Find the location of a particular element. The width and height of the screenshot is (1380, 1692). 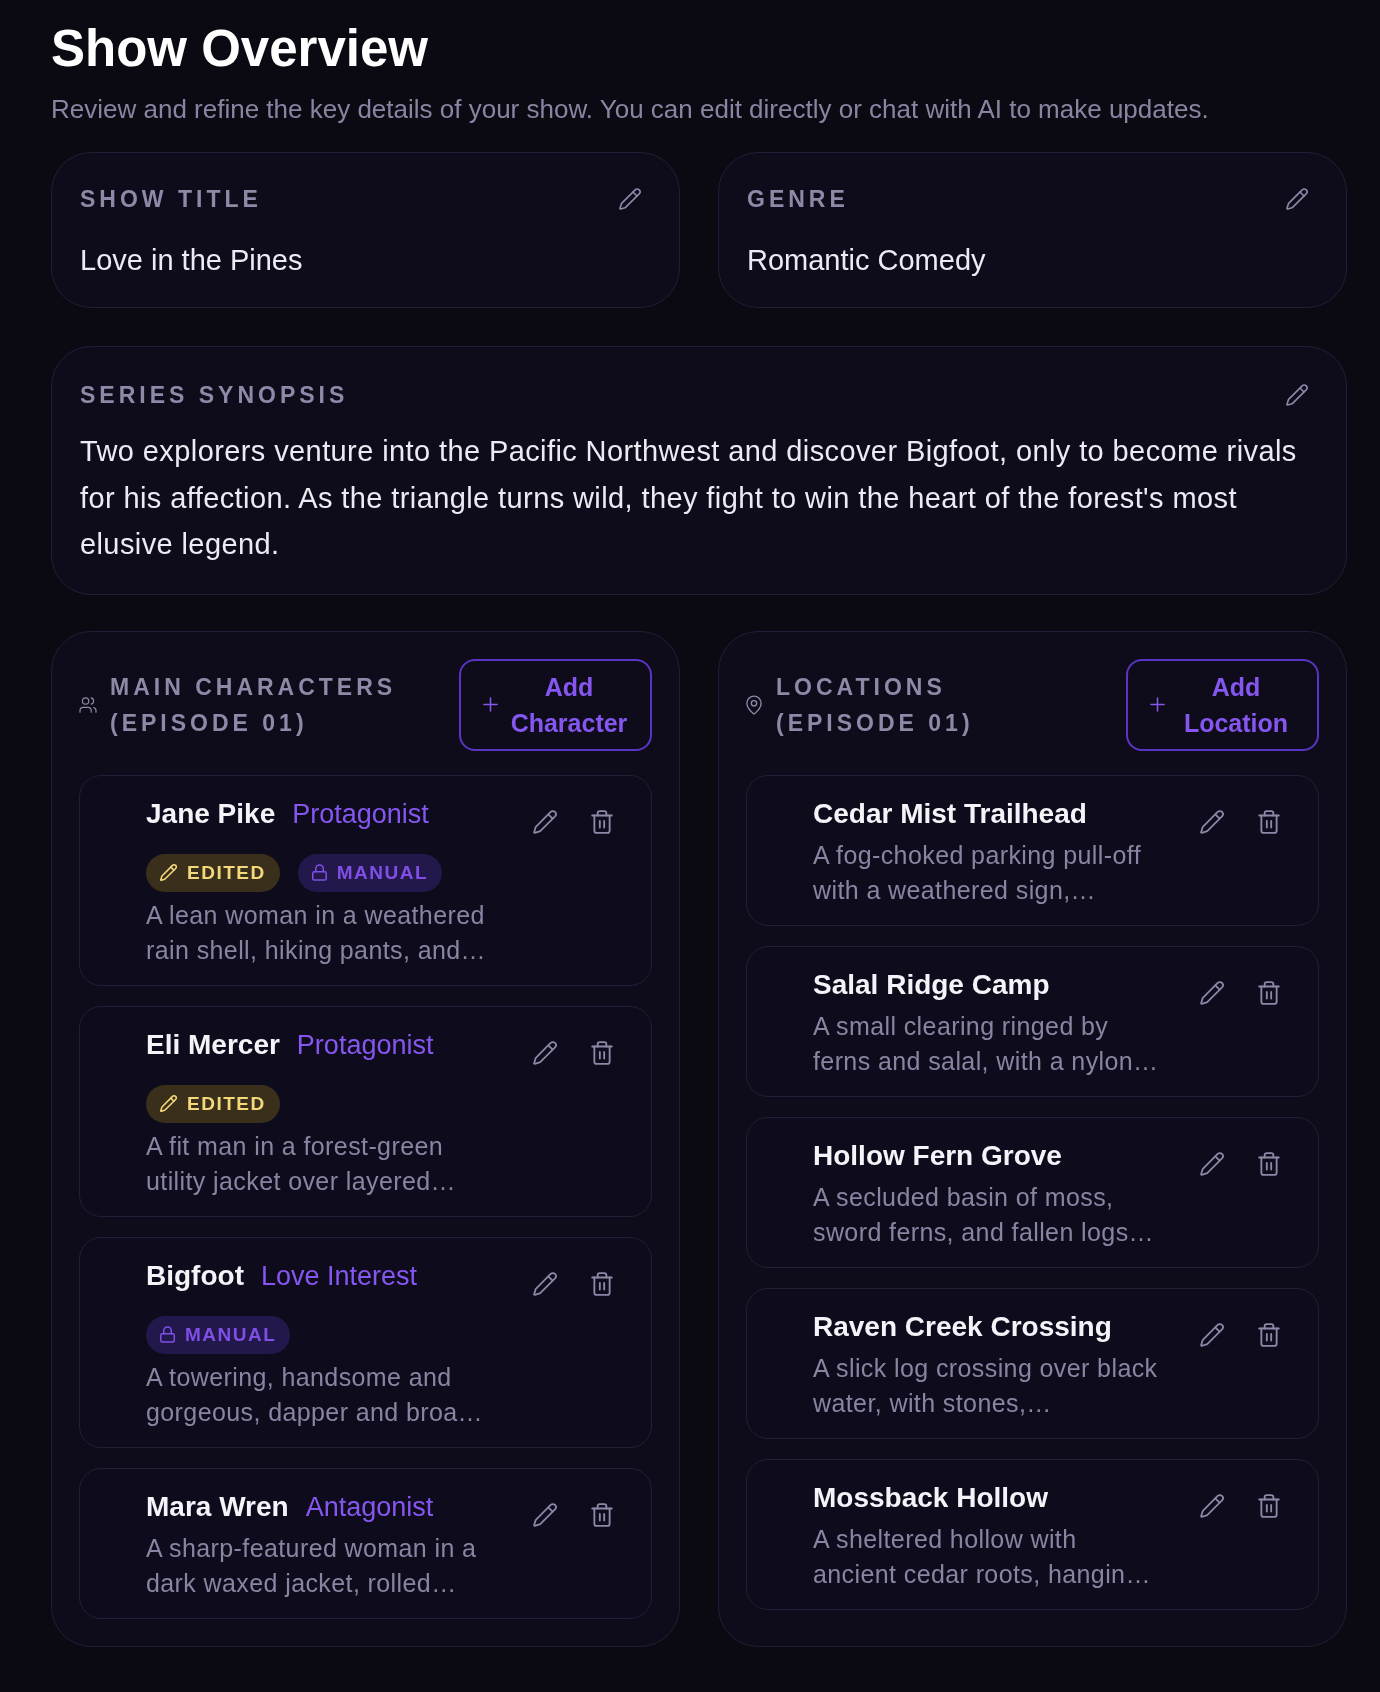

character-name: Mara Wren is located at coordinates (217, 1506).